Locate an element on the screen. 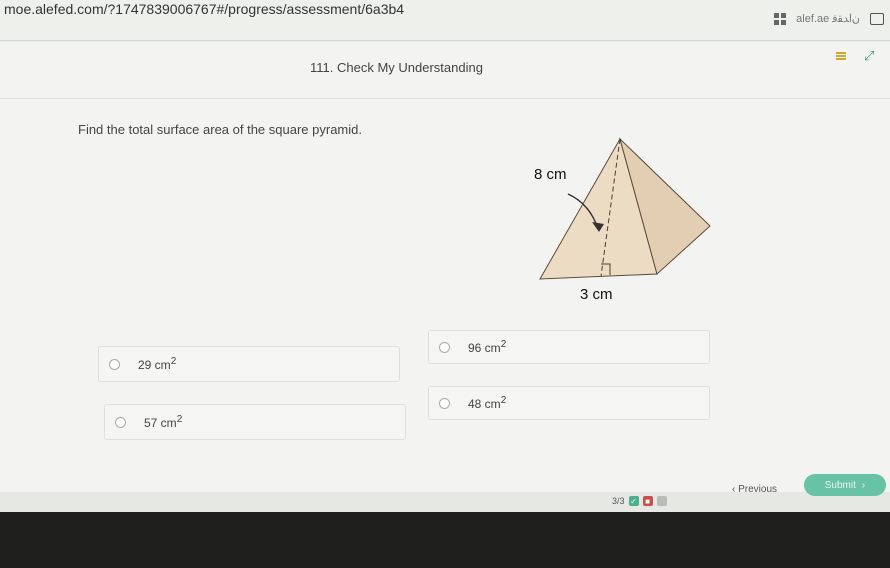  option-label: 29 cm2 is located at coordinates (157, 364).